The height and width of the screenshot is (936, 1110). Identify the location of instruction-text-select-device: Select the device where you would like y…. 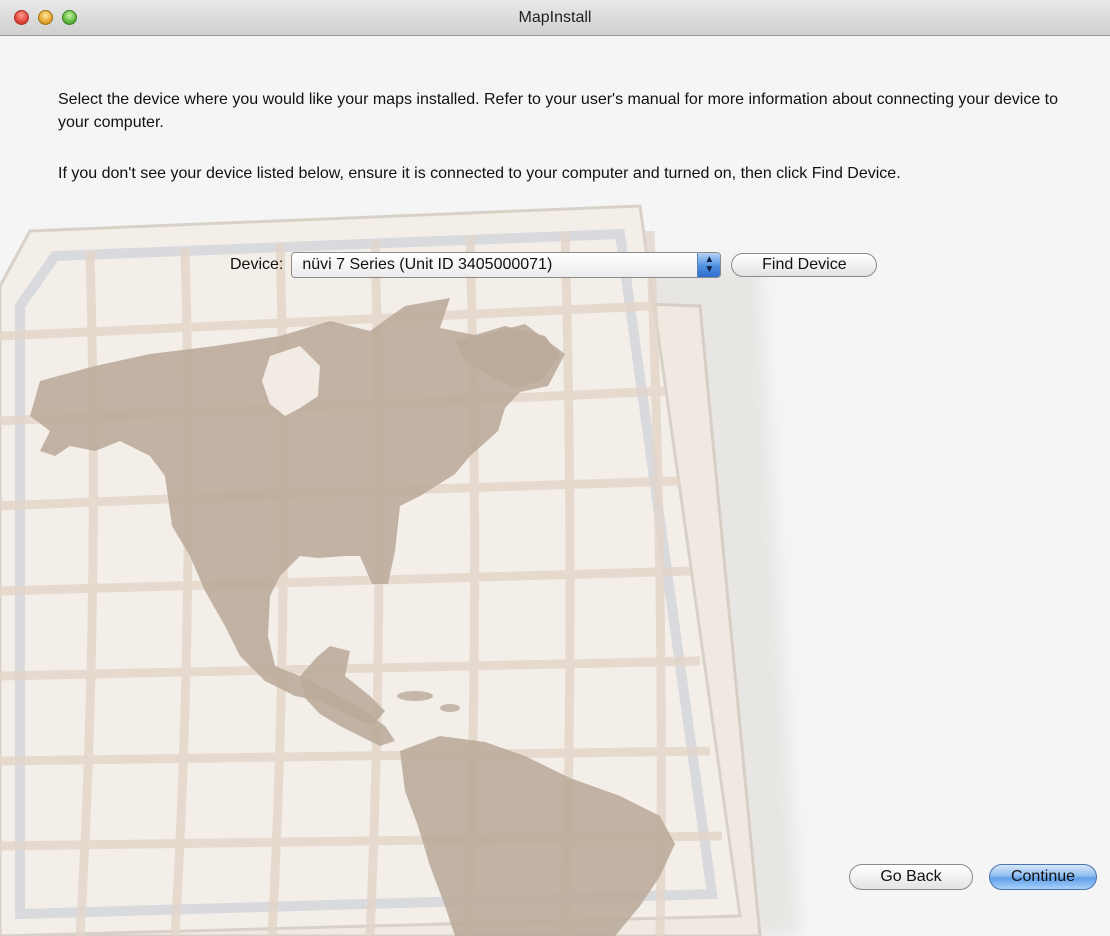
(558, 111).